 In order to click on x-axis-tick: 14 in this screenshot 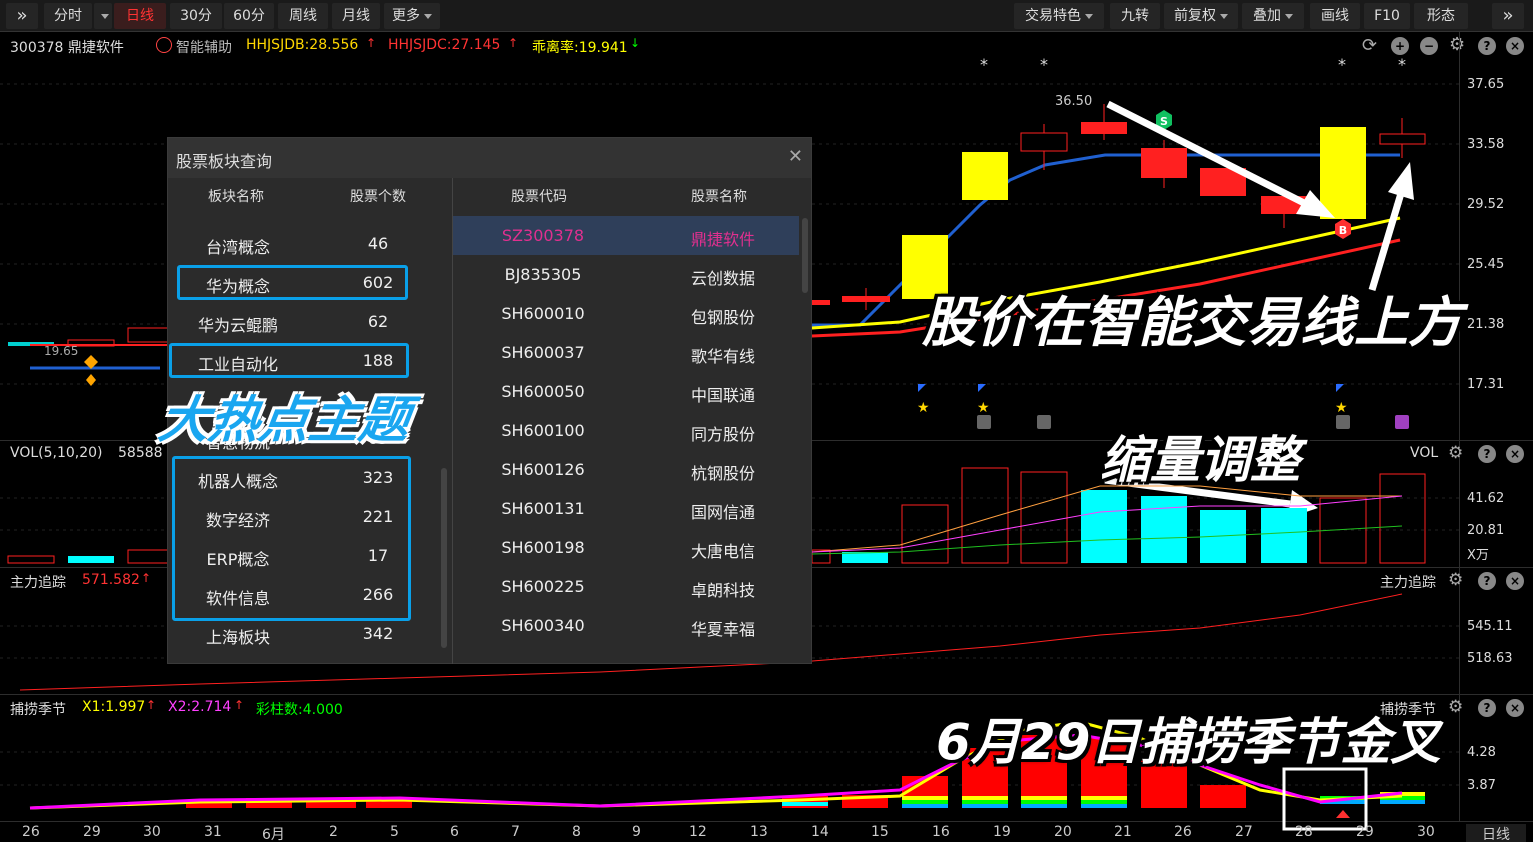, I will do `click(820, 832)`.